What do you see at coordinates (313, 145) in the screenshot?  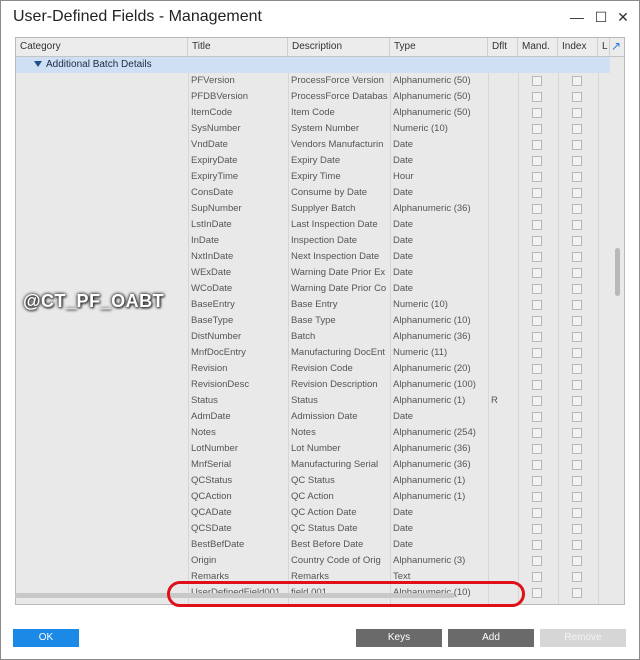 I see `table-row: VndDate Vendors Manufacturin Date` at bounding box center [313, 145].